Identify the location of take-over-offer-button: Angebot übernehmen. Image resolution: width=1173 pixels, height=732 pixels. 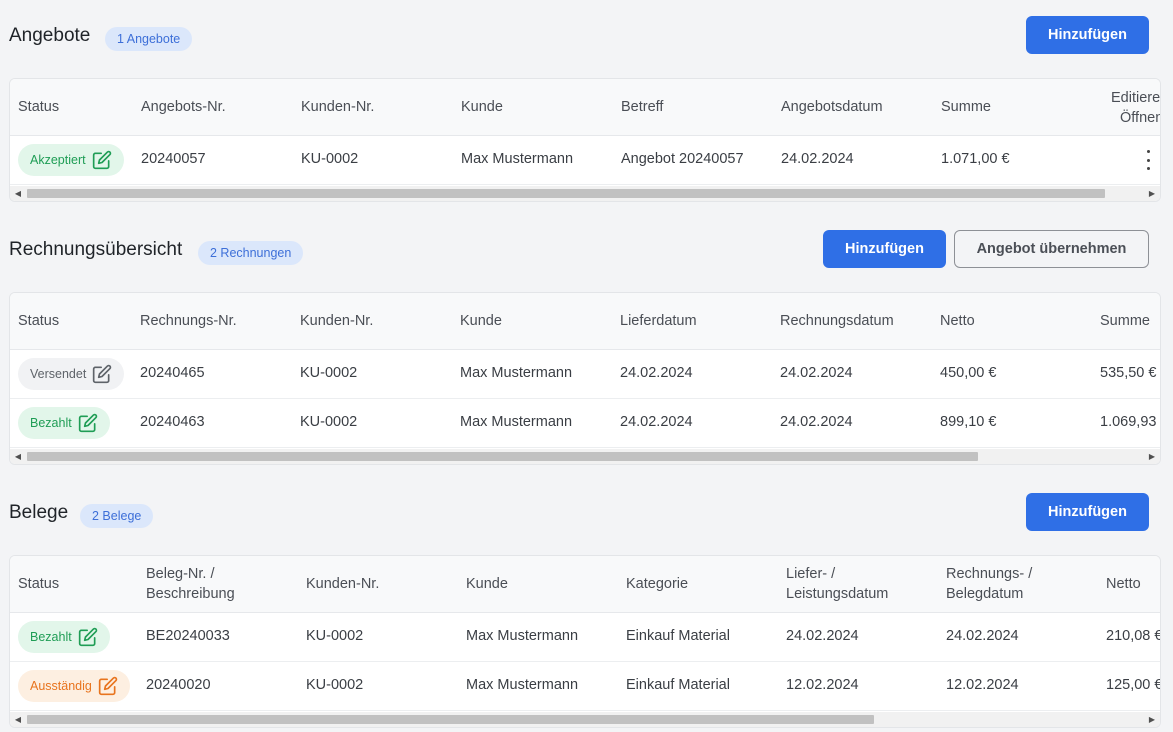
(1051, 249).